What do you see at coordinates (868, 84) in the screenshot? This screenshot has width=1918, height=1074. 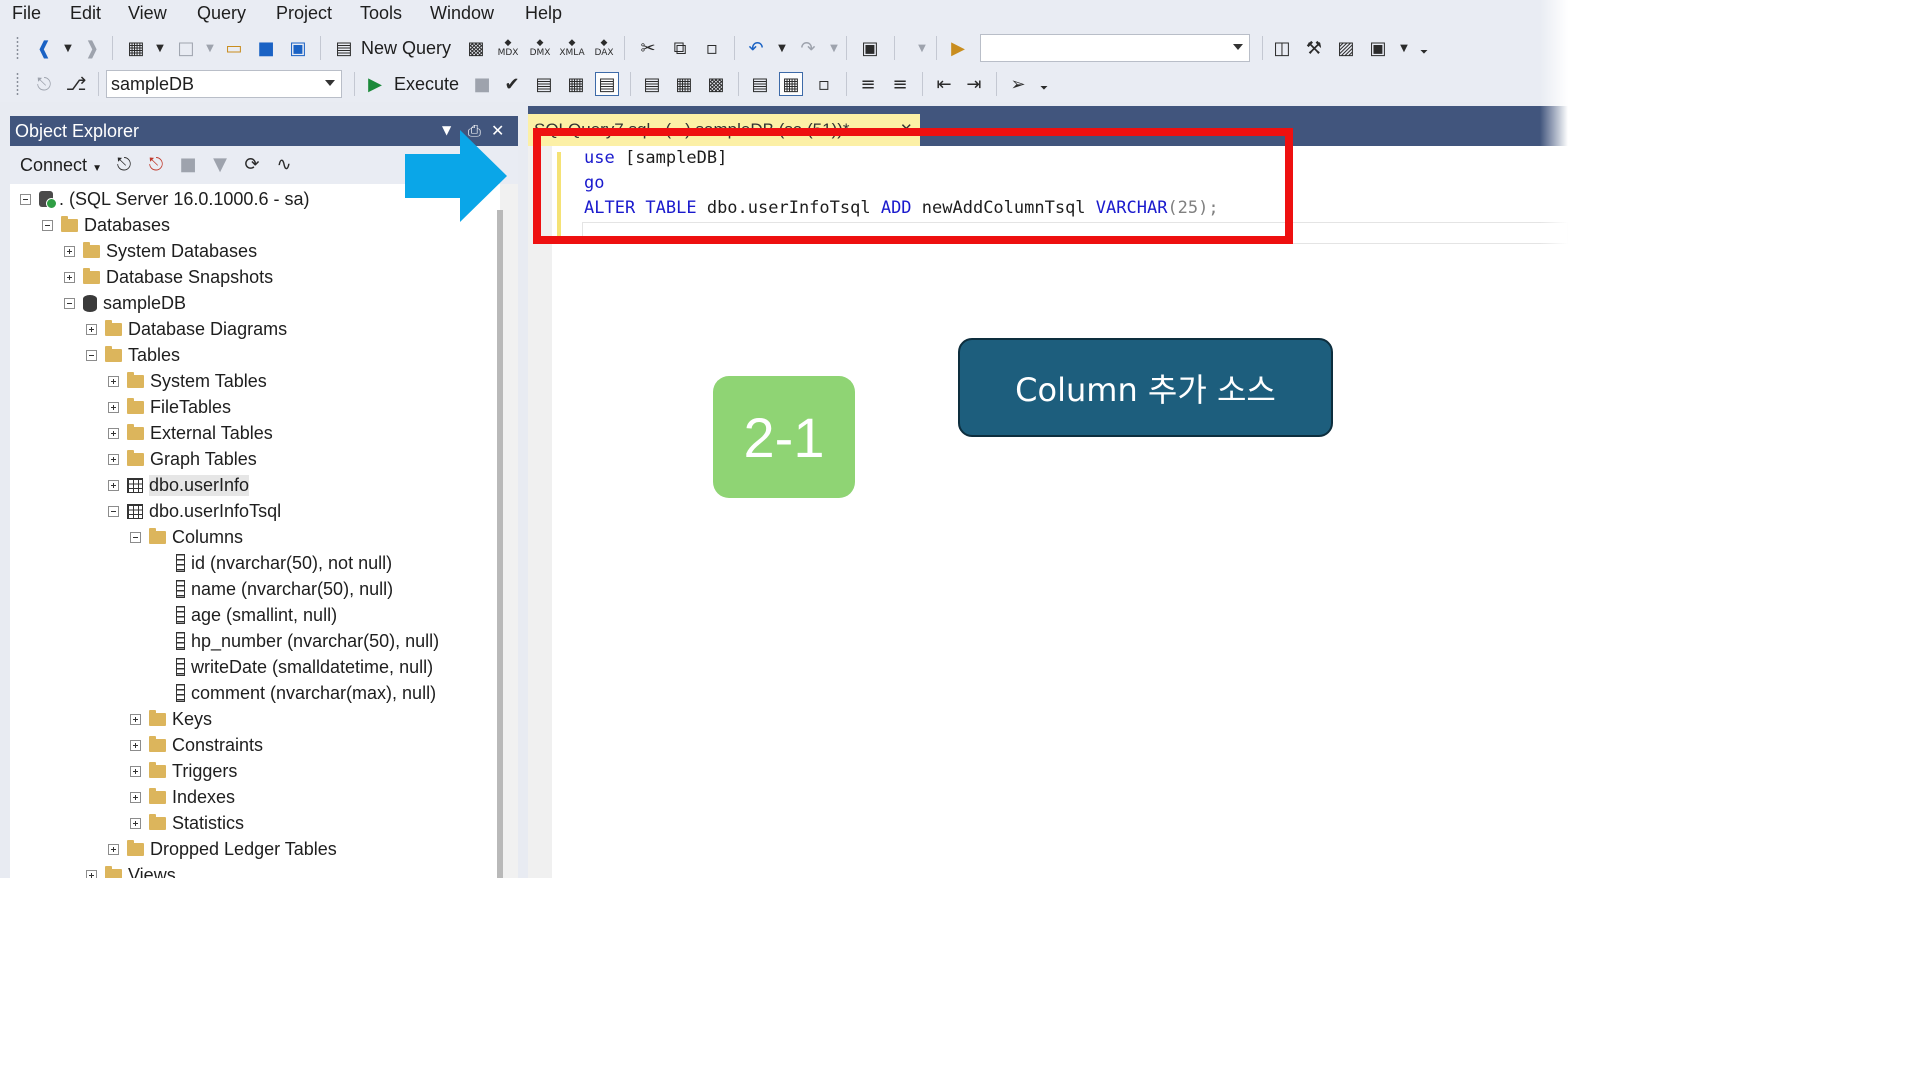 I see `comment-lines-icon: ≡` at bounding box center [868, 84].